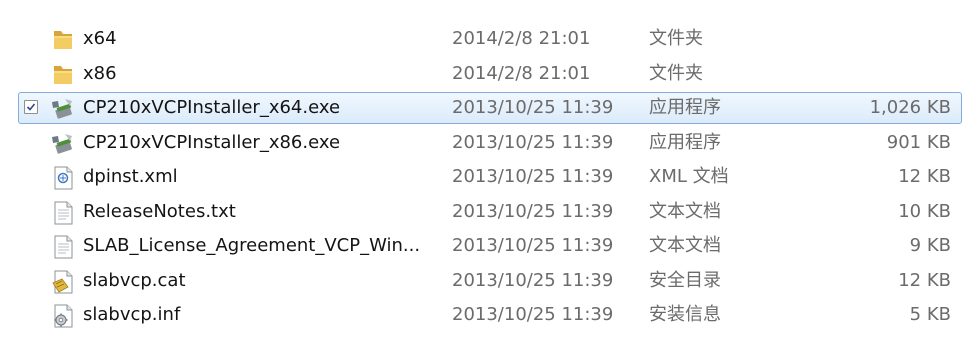 Image resolution: width=978 pixels, height=348 pixels. Describe the element at coordinates (212, 107) in the screenshot. I see `file-name: CP210xVCPInstaller_x64.exe` at that location.